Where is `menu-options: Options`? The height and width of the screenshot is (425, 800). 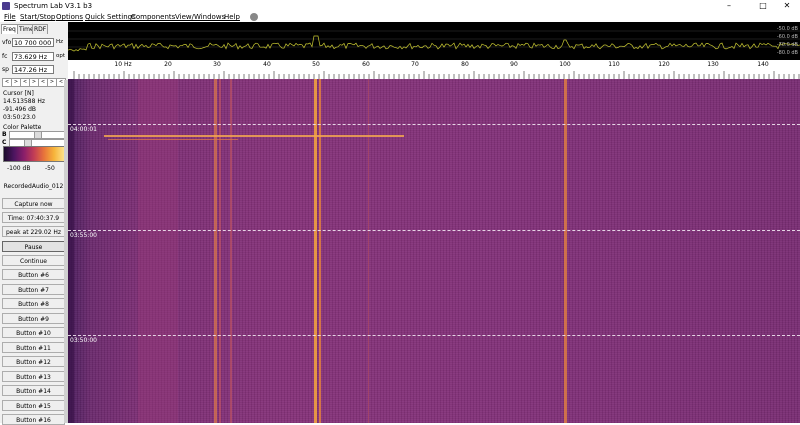 menu-options: Options is located at coordinates (69, 17).